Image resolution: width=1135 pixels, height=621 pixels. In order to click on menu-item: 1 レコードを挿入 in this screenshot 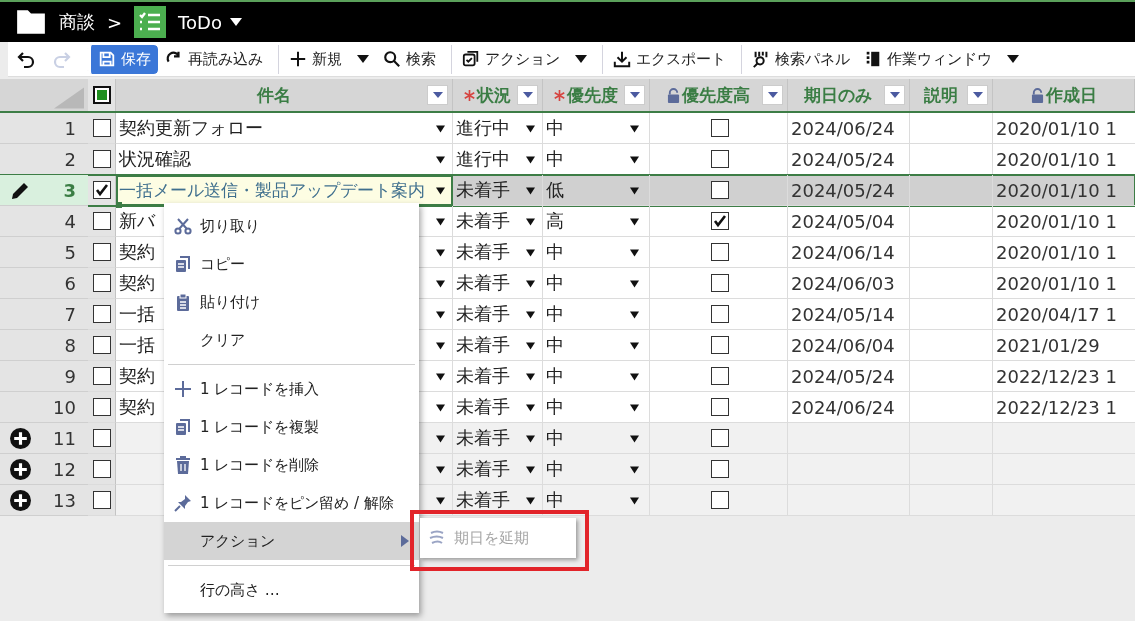, I will do `click(291, 389)`.